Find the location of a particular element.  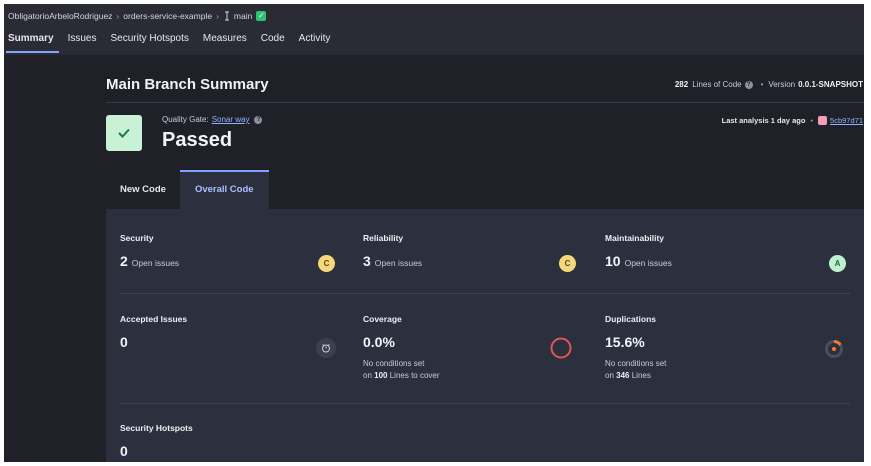

duplications-lines-count: 346 is located at coordinates (622, 375).